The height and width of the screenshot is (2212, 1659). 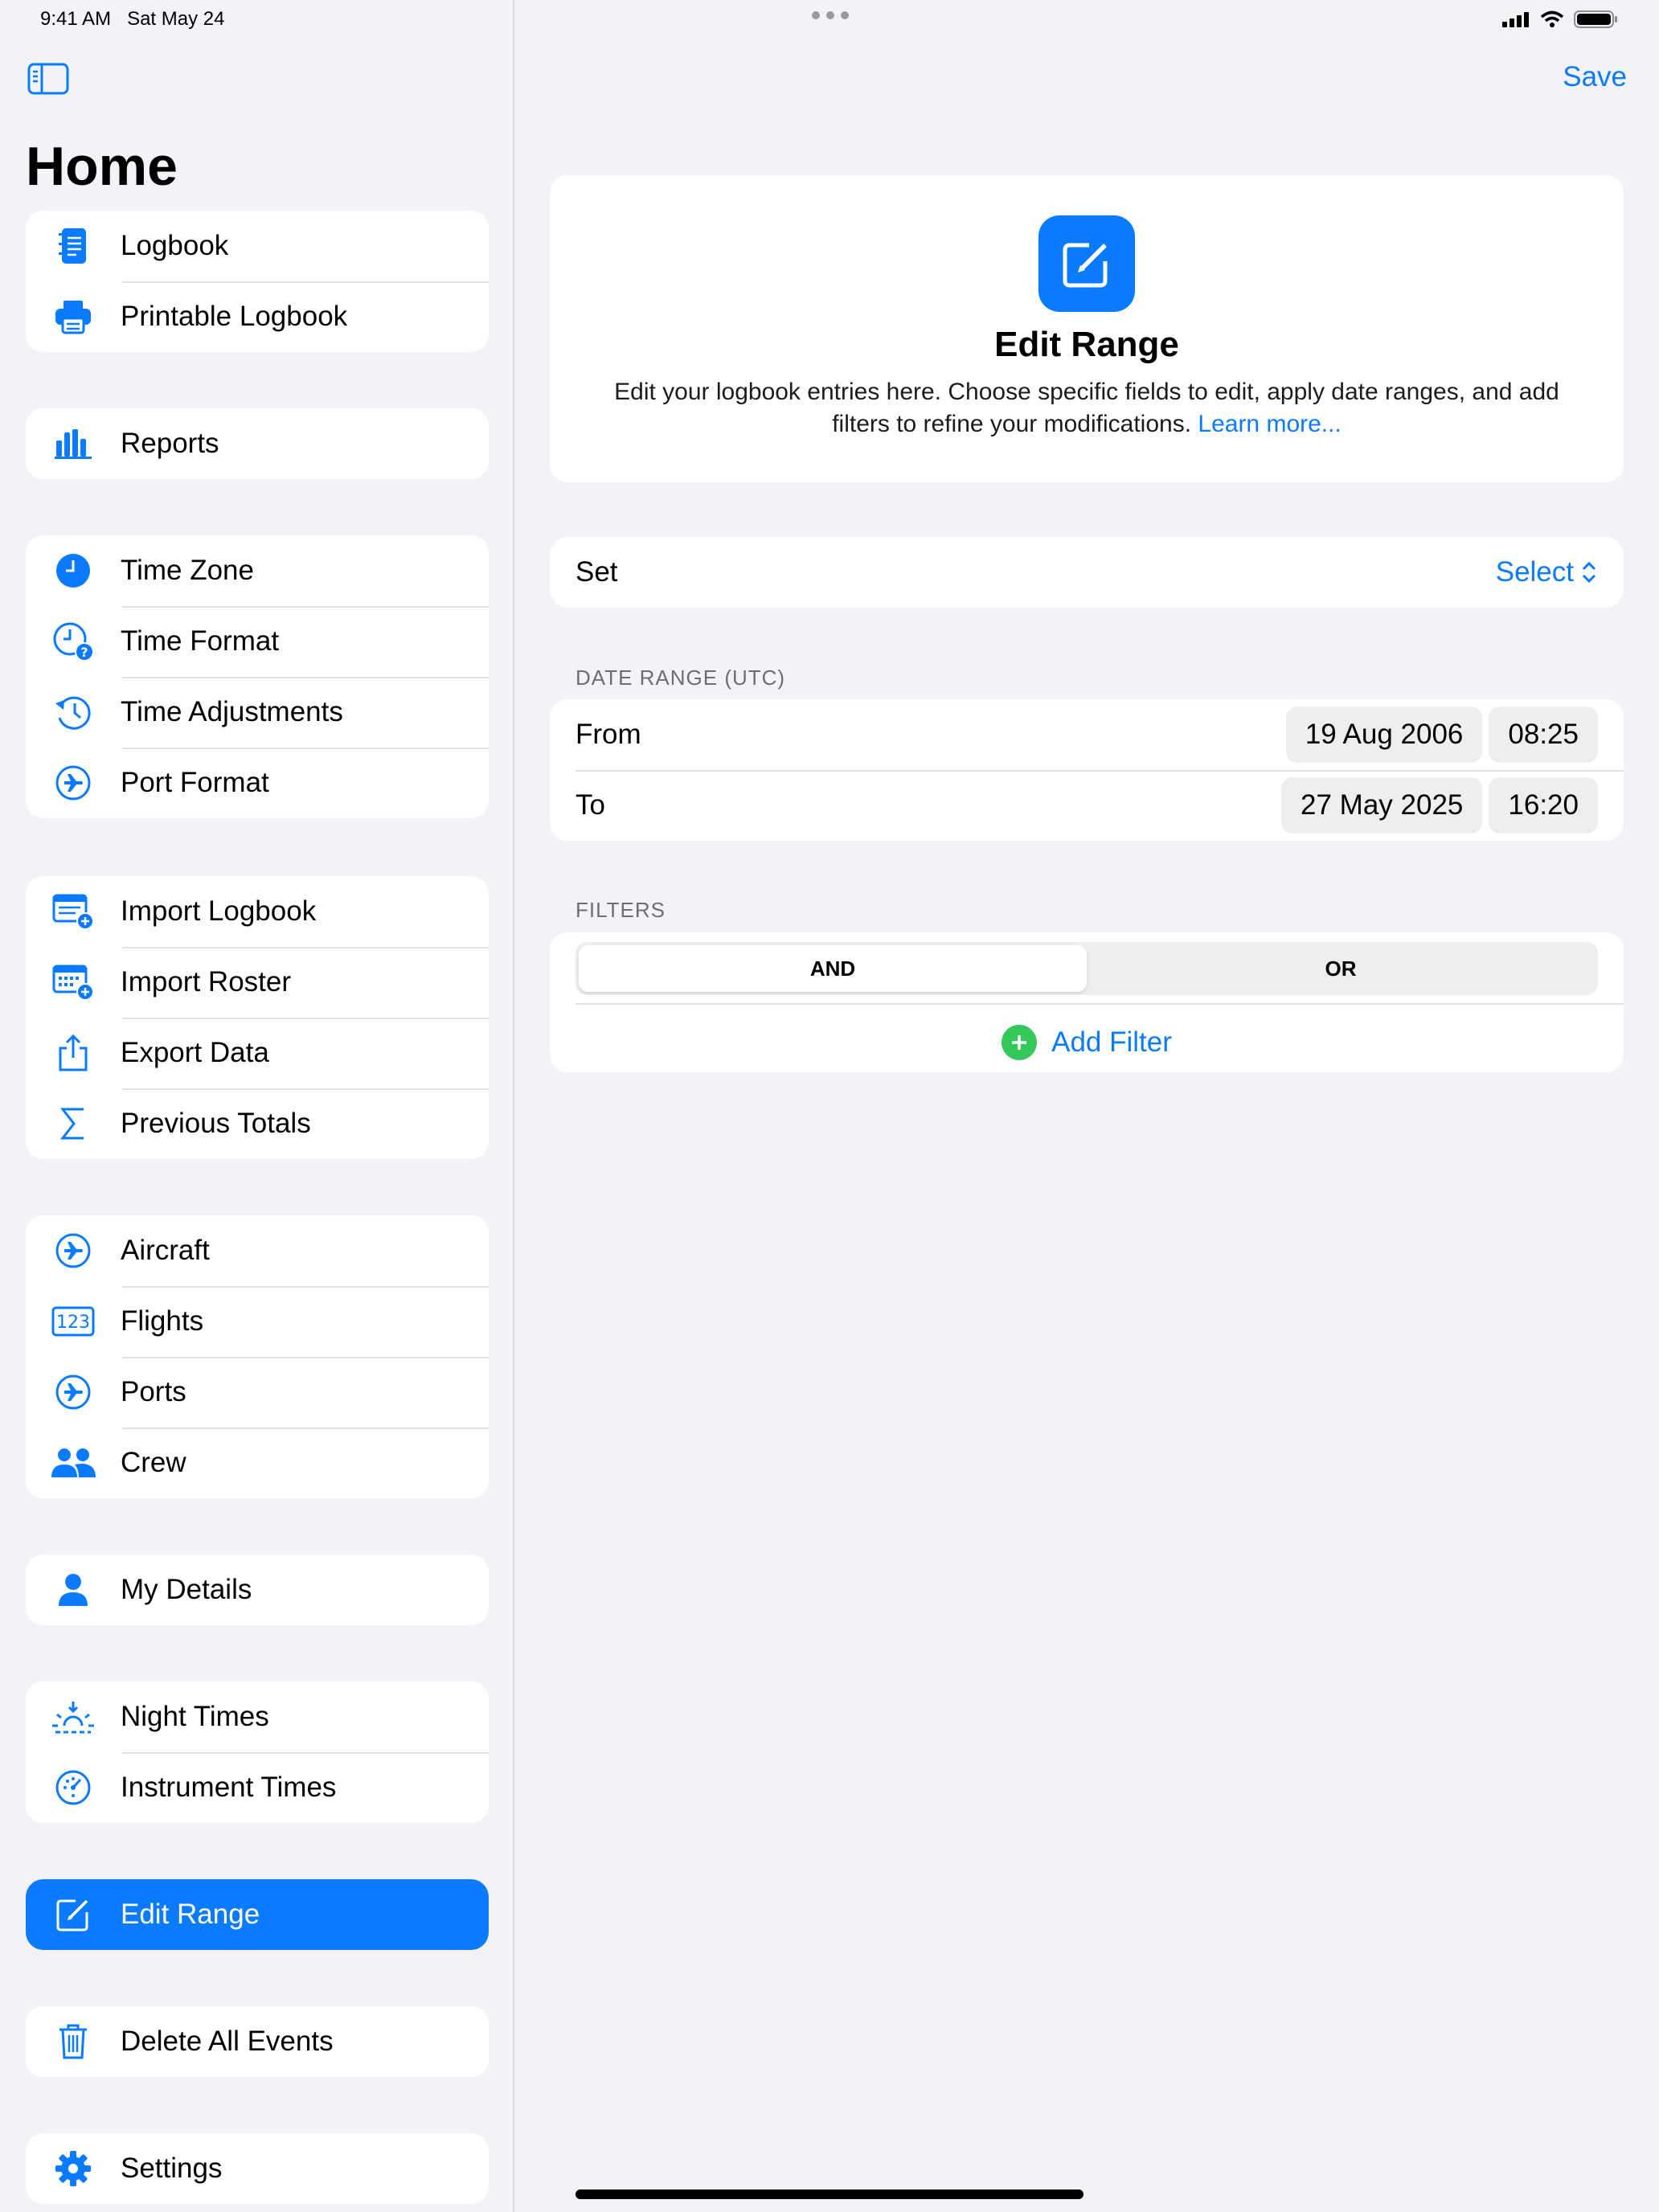 I want to click on from-label: From, so click(x=608, y=734).